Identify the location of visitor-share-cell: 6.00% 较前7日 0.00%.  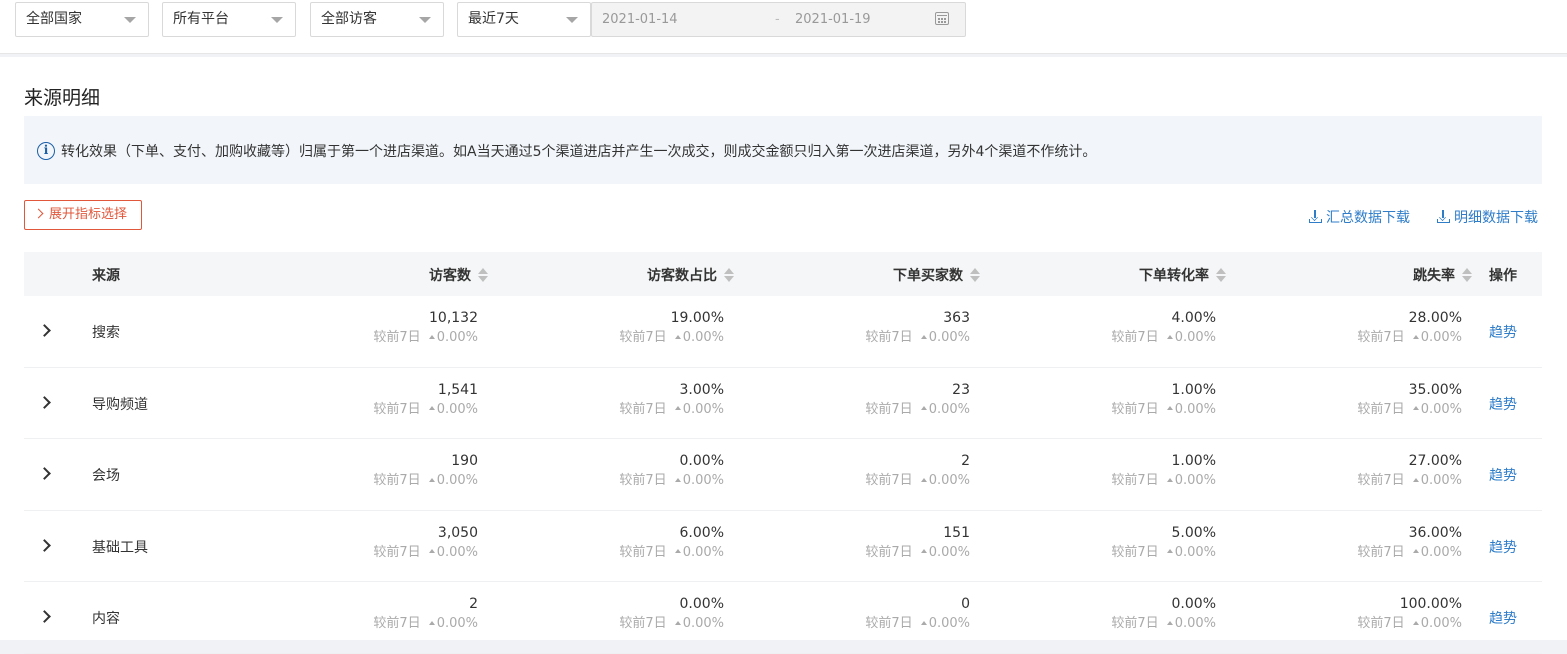
(671, 544).